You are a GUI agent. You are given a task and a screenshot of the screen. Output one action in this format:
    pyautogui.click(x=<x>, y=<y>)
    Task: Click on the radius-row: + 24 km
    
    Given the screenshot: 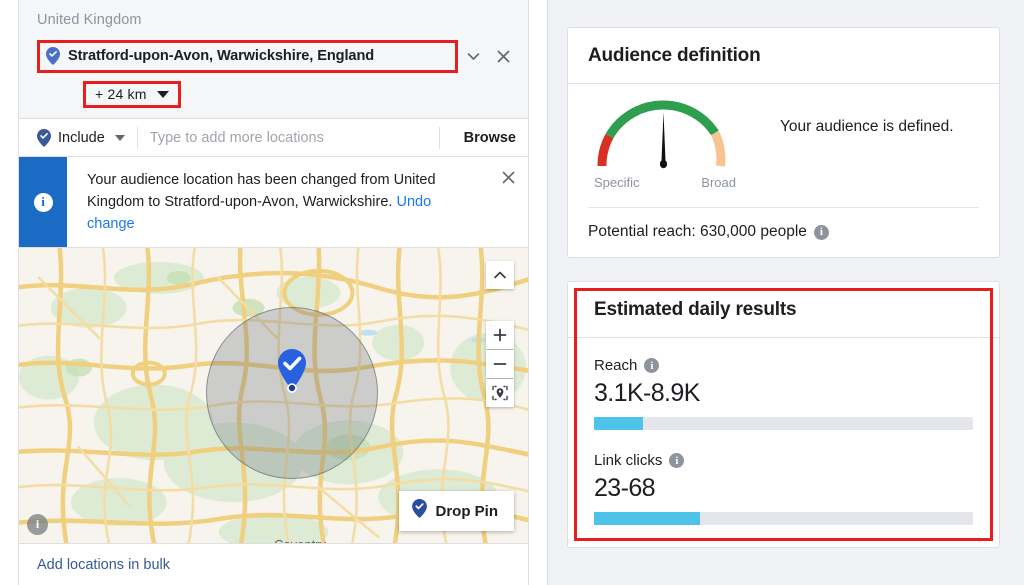 What is the action you would take?
    pyautogui.click(x=273, y=90)
    